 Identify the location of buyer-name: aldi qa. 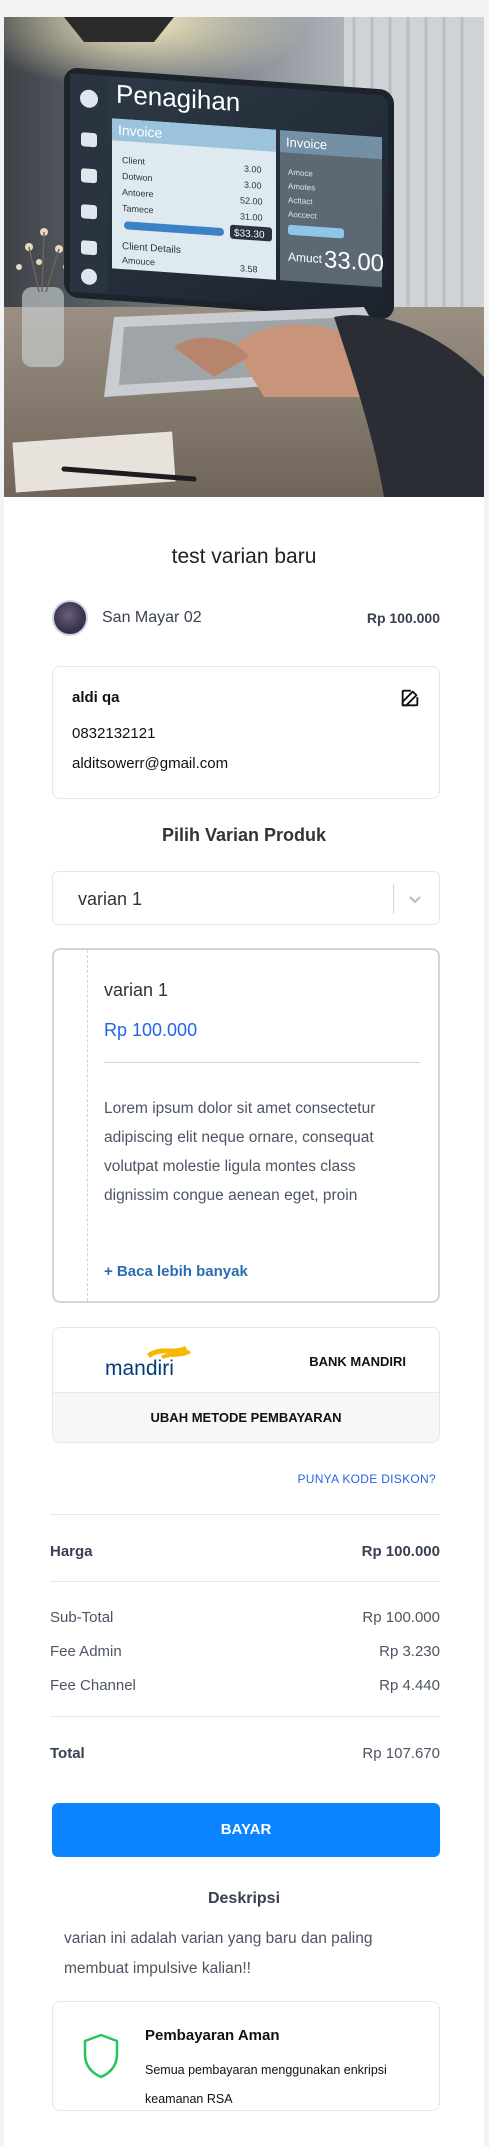
(96, 697).